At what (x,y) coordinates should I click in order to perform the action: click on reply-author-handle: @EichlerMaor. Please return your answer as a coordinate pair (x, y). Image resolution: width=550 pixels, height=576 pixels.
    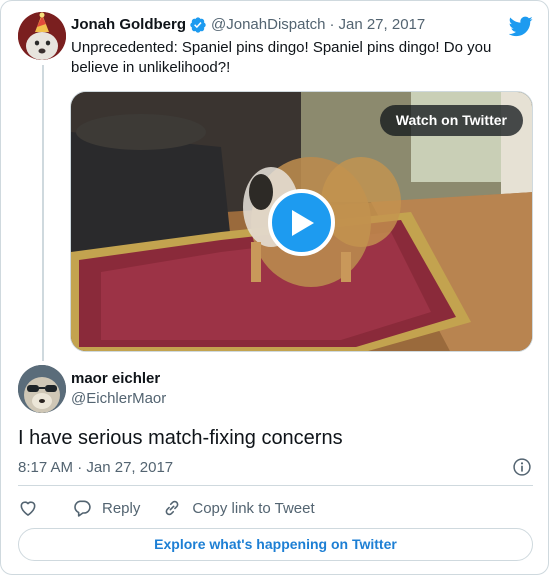
    Looking at the image, I should click on (118, 399).